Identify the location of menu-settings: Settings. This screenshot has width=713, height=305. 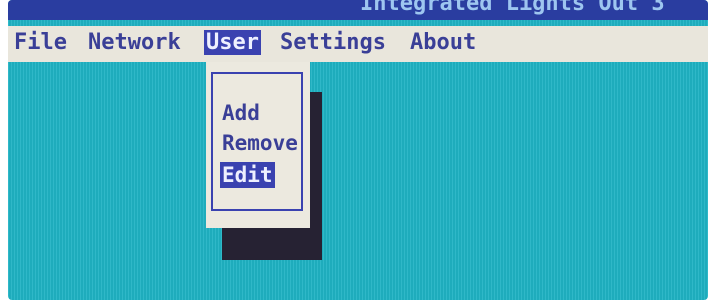
(333, 42).